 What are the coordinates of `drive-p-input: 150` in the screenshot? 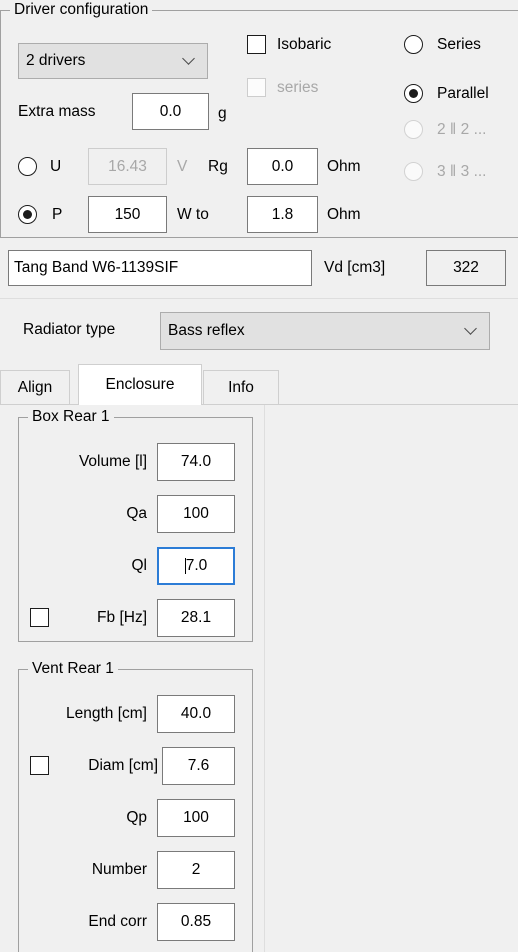 It's located at (127, 214).